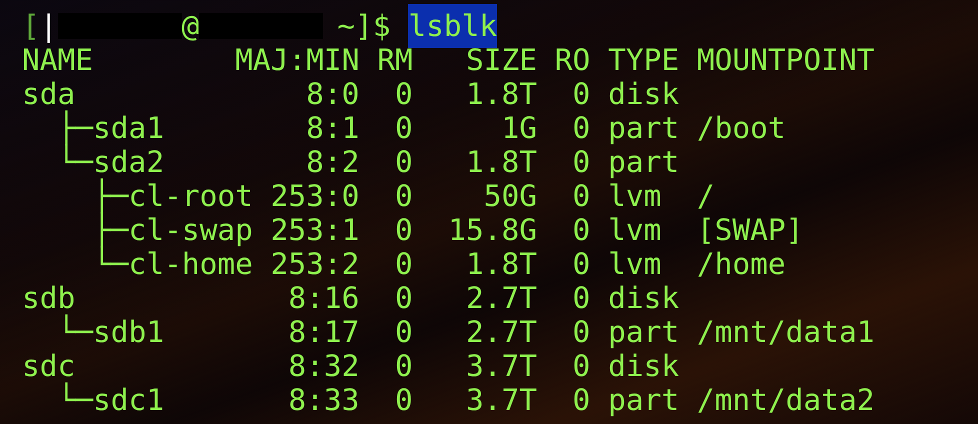  I want to click on mountpoint: /mnt/data1, so click(785, 331).